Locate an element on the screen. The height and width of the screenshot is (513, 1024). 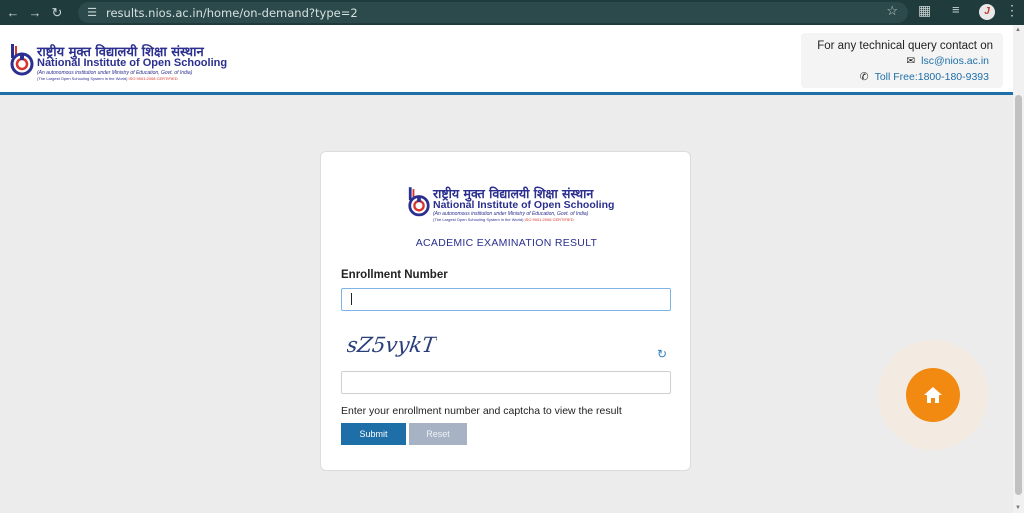
page-scrollbar: ▲ ▼ is located at coordinates (1018, 269).